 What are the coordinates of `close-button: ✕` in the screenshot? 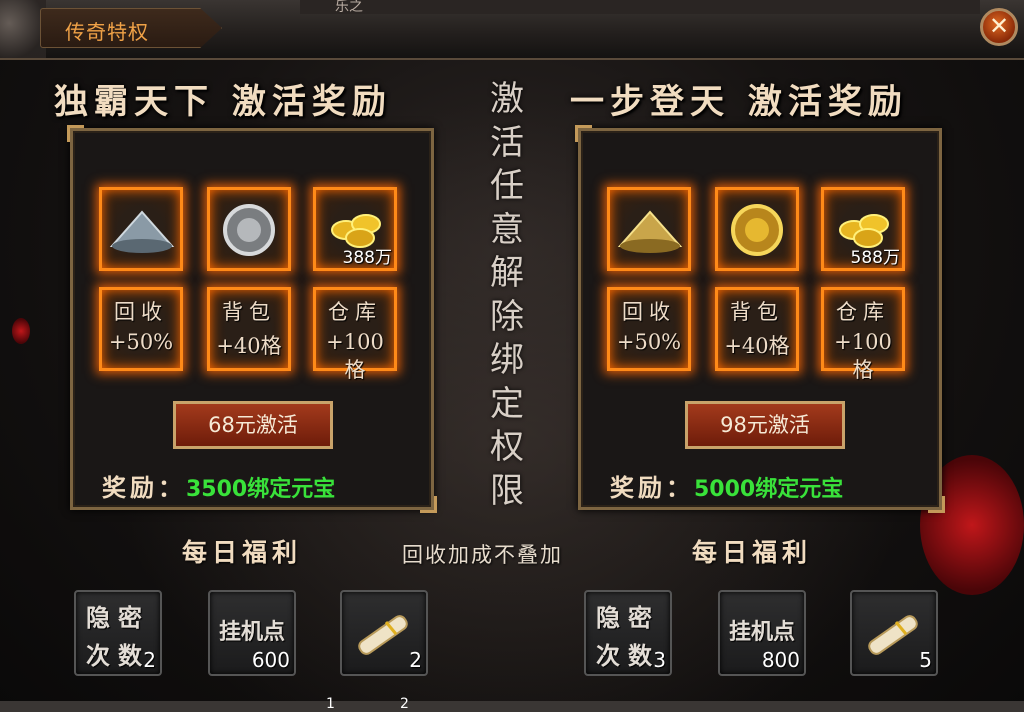 It's located at (999, 27).